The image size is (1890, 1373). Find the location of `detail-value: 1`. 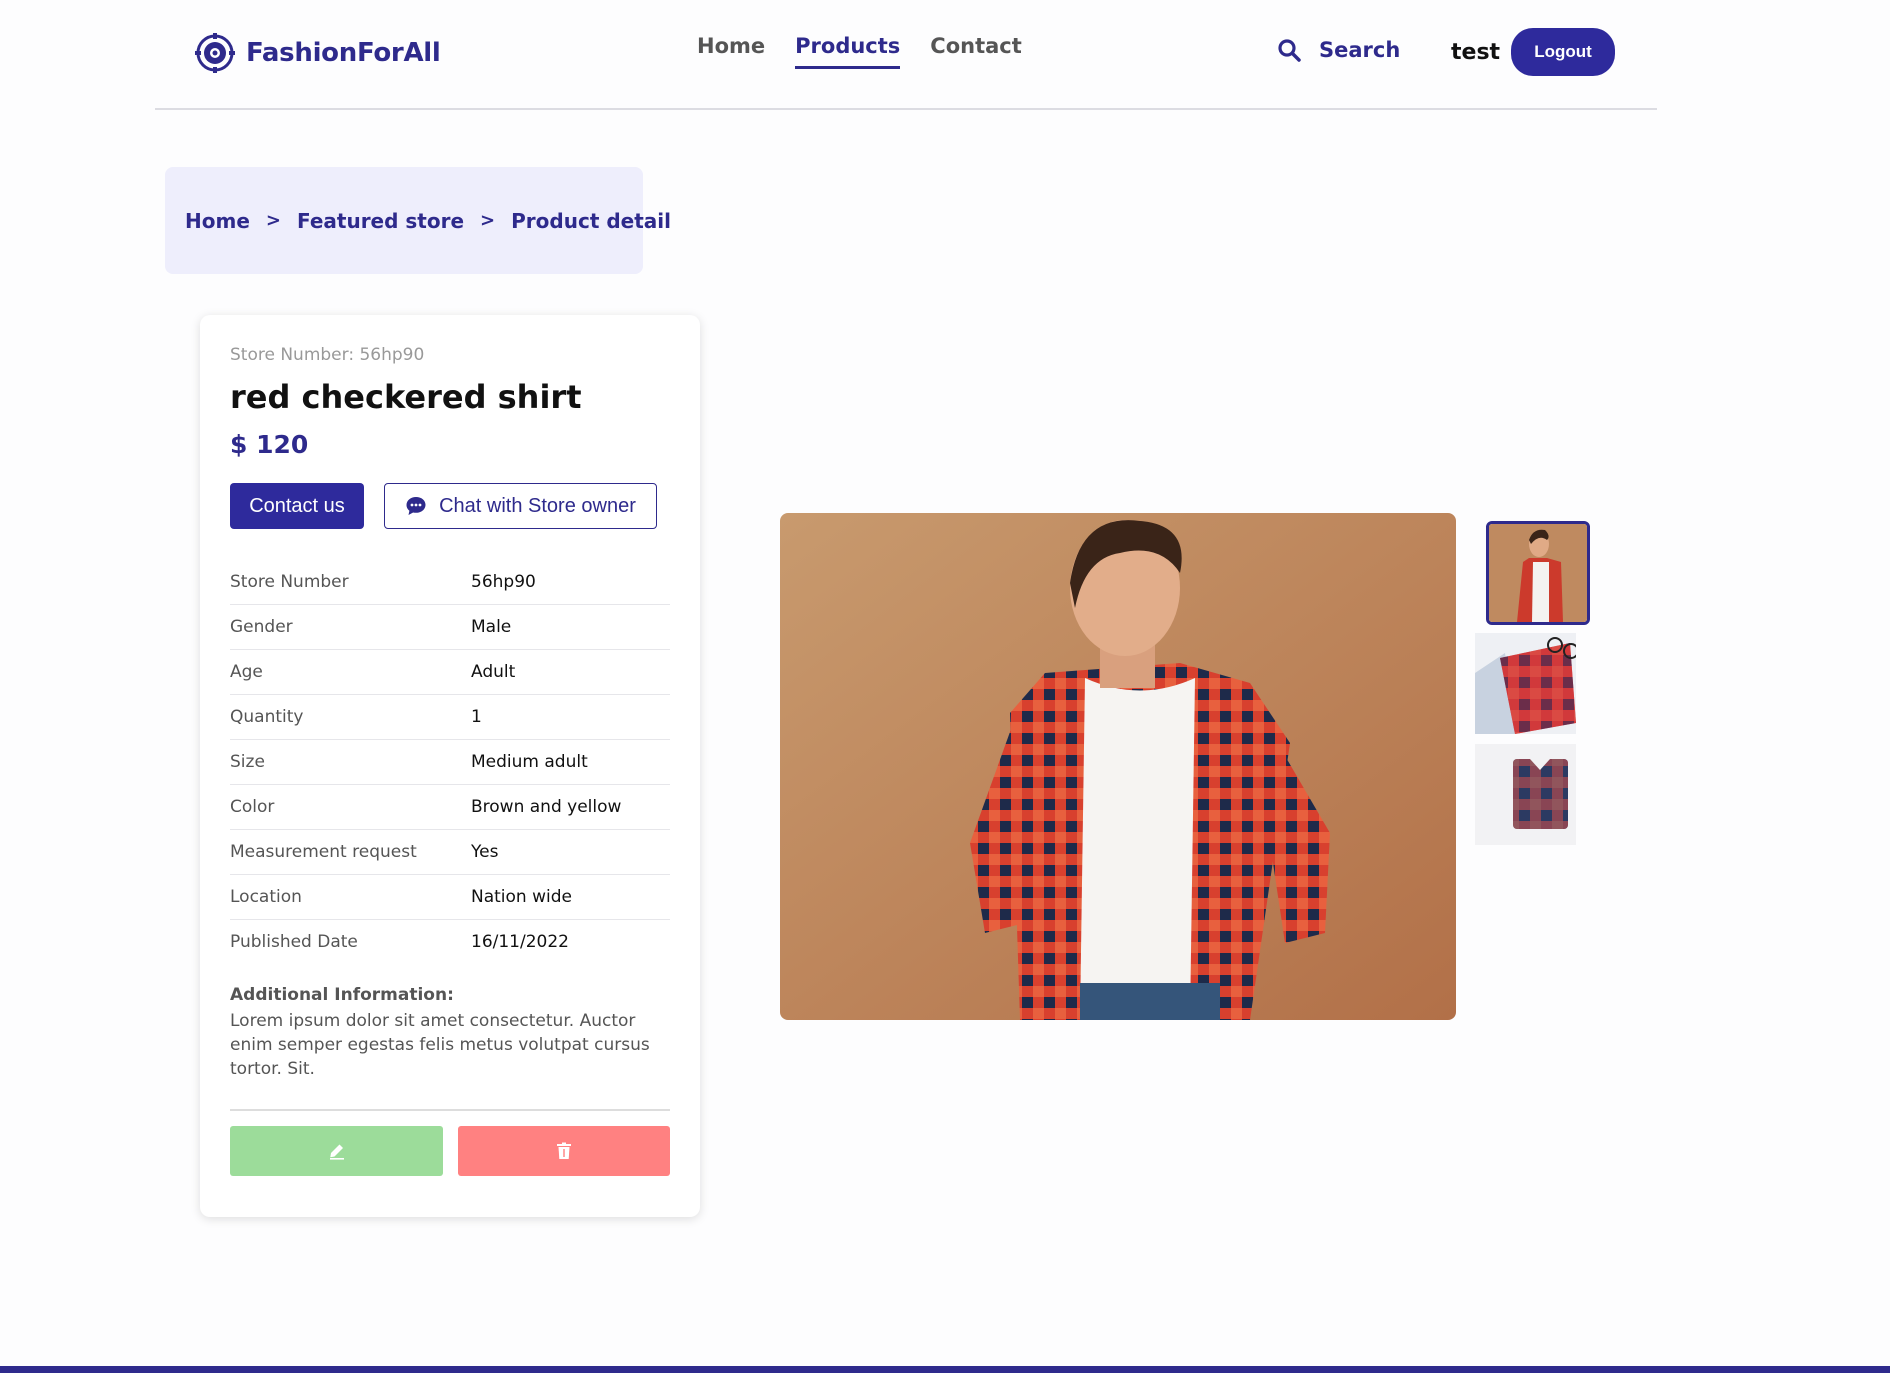

detail-value: 1 is located at coordinates (476, 717).